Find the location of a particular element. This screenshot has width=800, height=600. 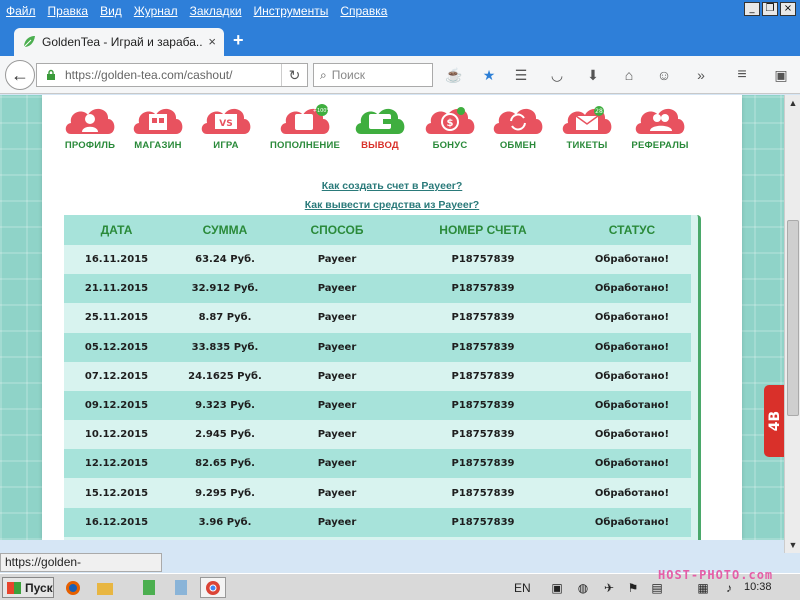

menu-exchange-label: ОБМЕН is located at coordinates (518, 145).